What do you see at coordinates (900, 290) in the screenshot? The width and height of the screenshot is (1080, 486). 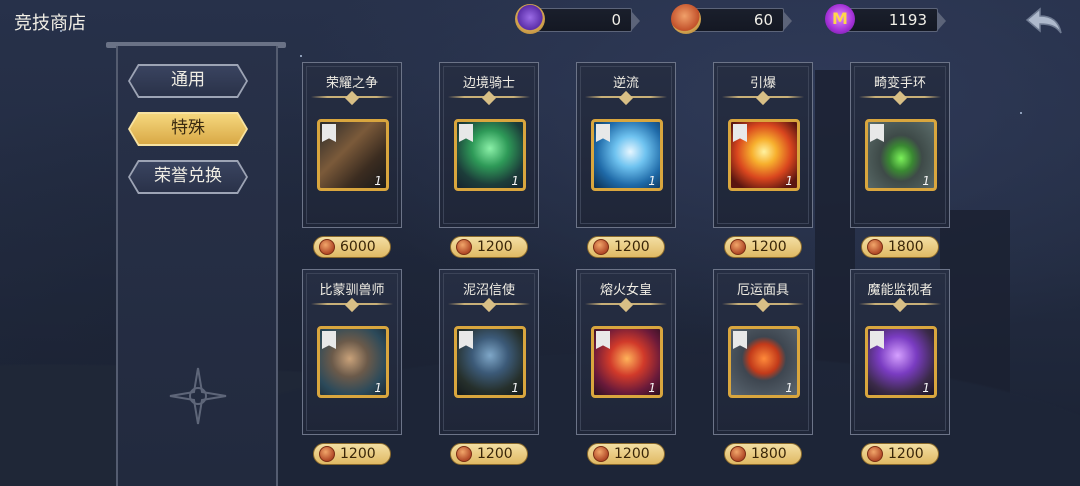 I see `item-name: 魔能监视者` at bounding box center [900, 290].